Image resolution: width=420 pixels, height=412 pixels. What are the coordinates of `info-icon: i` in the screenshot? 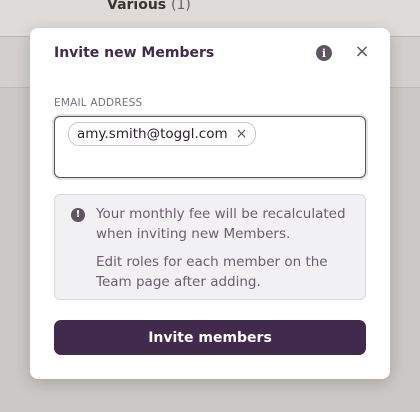 It's located at (324, 53).